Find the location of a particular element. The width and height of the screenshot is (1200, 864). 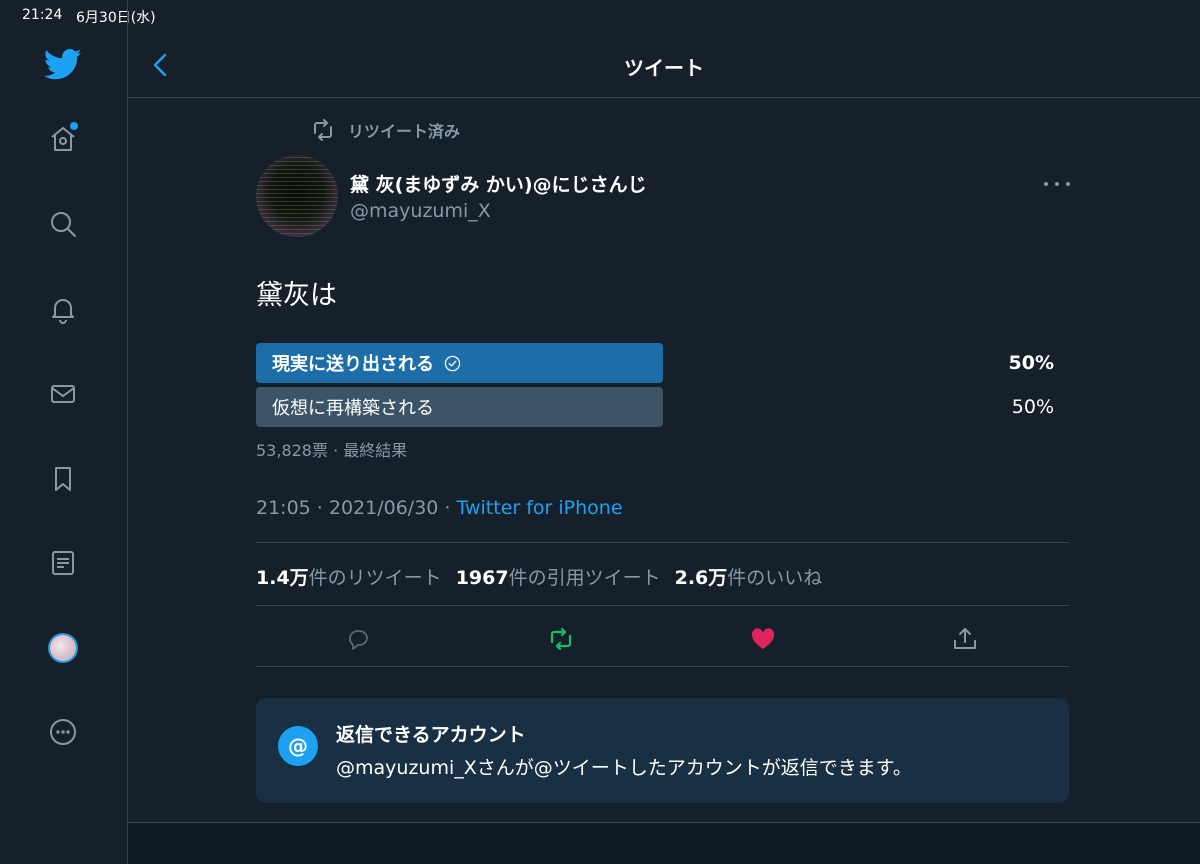

bell-icon is located at coordinates (63, 309).